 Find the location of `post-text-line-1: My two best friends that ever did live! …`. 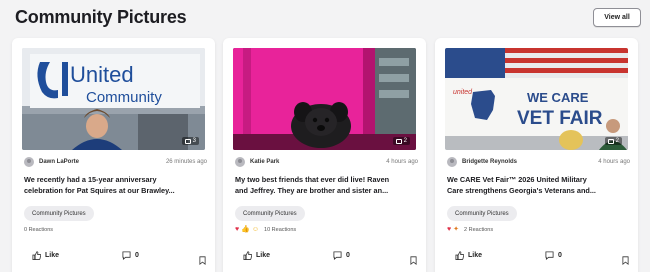

post-text-line-1: My two best friends that ever did live! … is located at coordinates (312, 179).